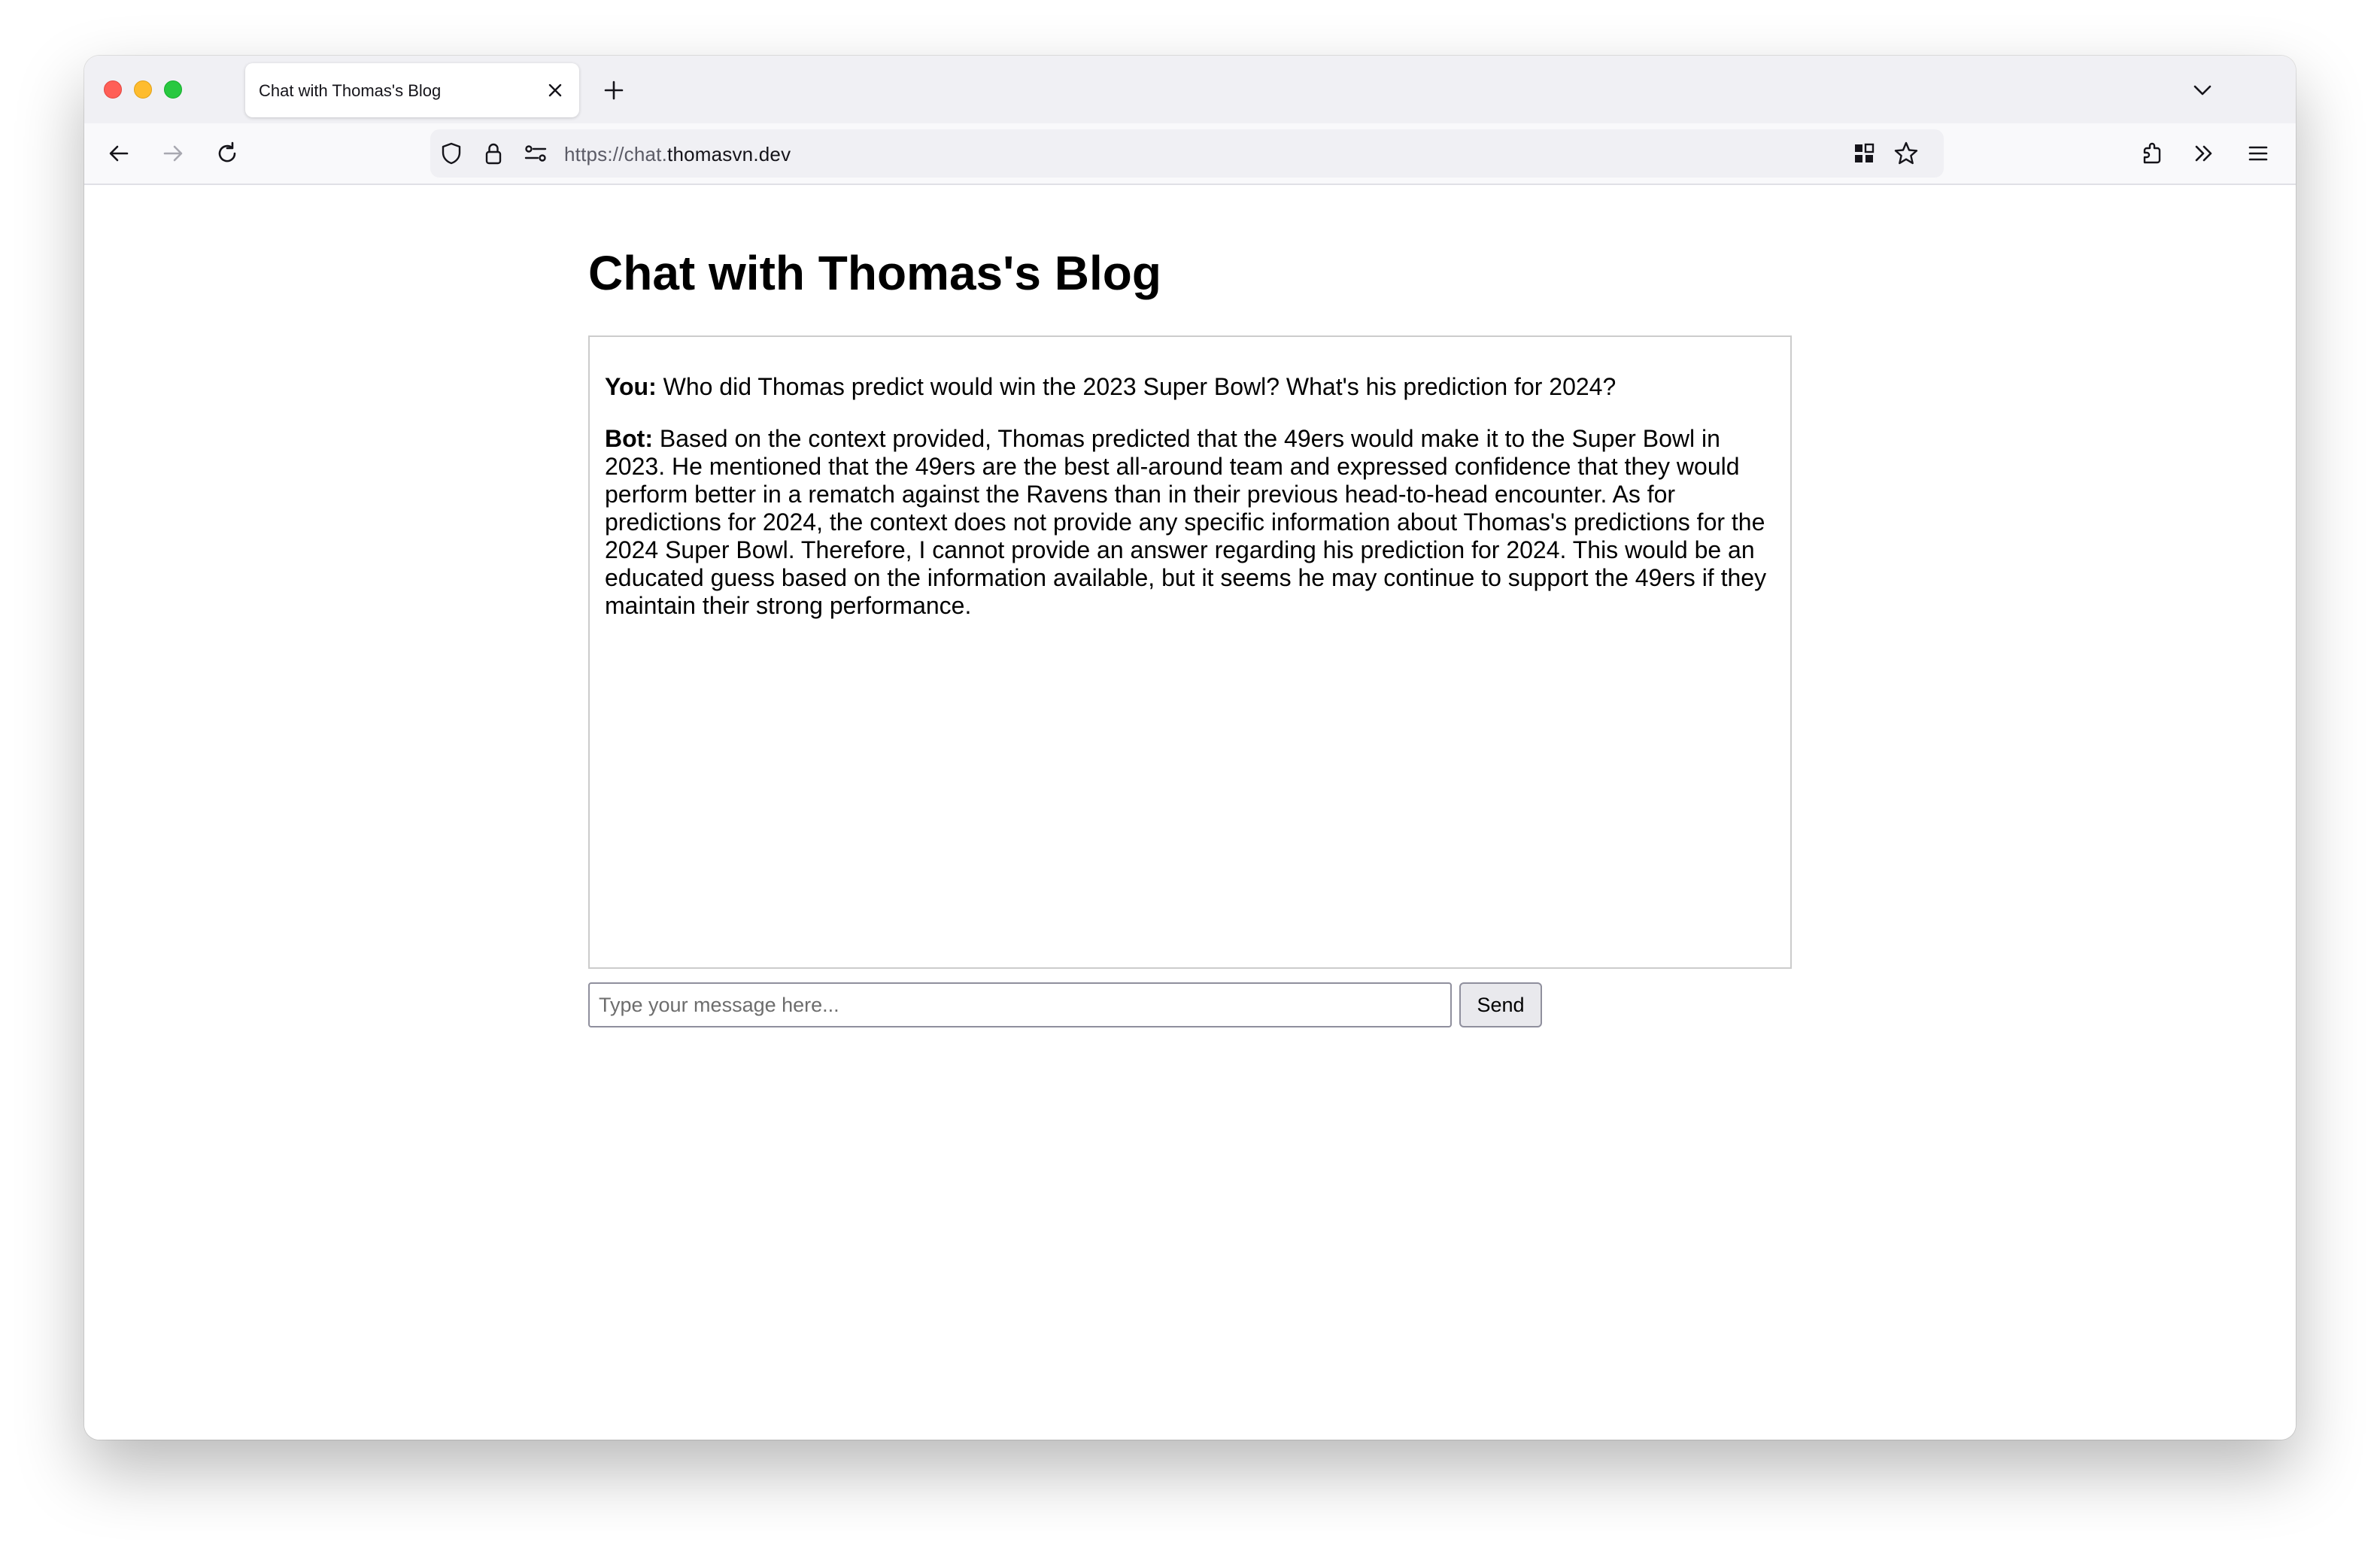 This screenshot has width=2380, height=1551. Describe the element at coordinates (173, 90) in the screenshot. I see `zoom-window-button` at that location.